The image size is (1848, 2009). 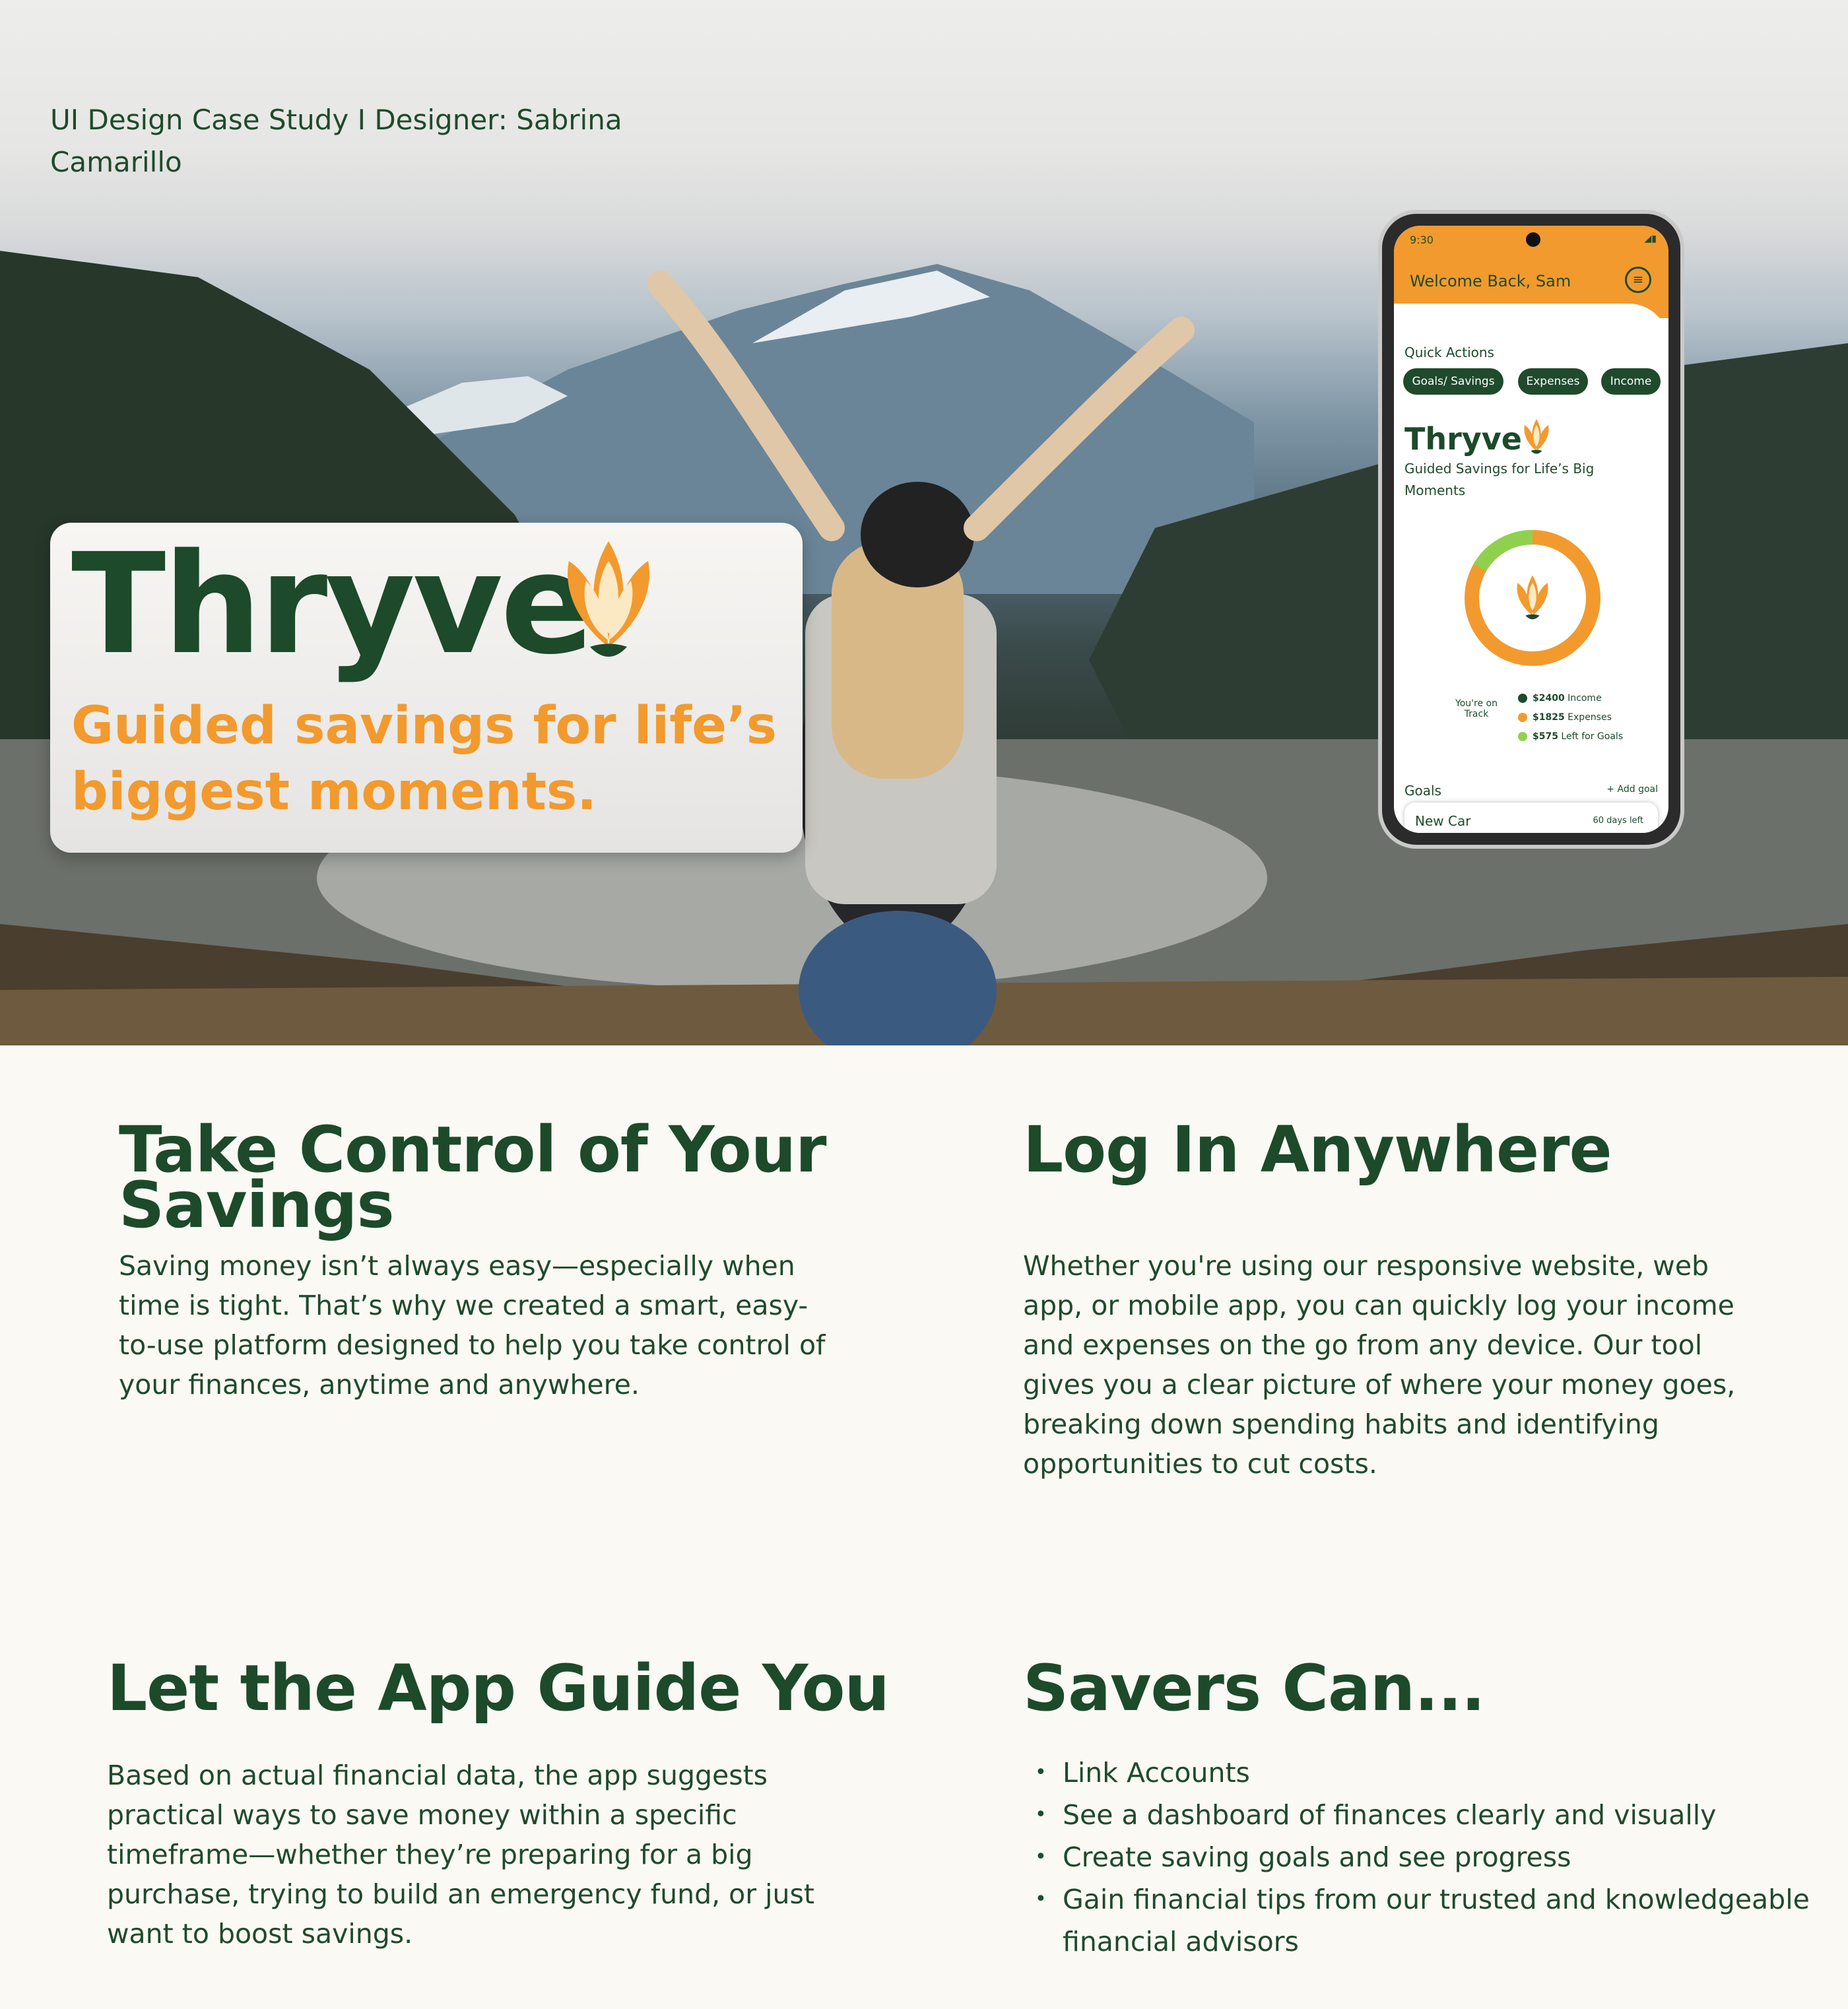 What do you see at coordinates (1491, 281) in the screenshot?
I see `welcome-text: Welcome Back, Sam` at bounding box center [1491, 281].